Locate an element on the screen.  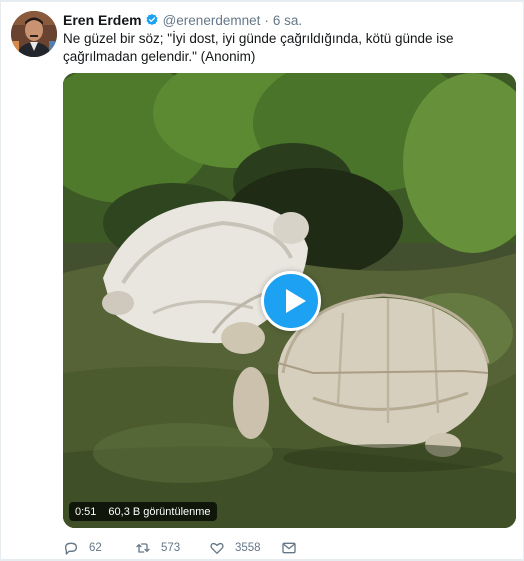
tweet-actions: 62 573 3558 is located at coordinates (278, 548).